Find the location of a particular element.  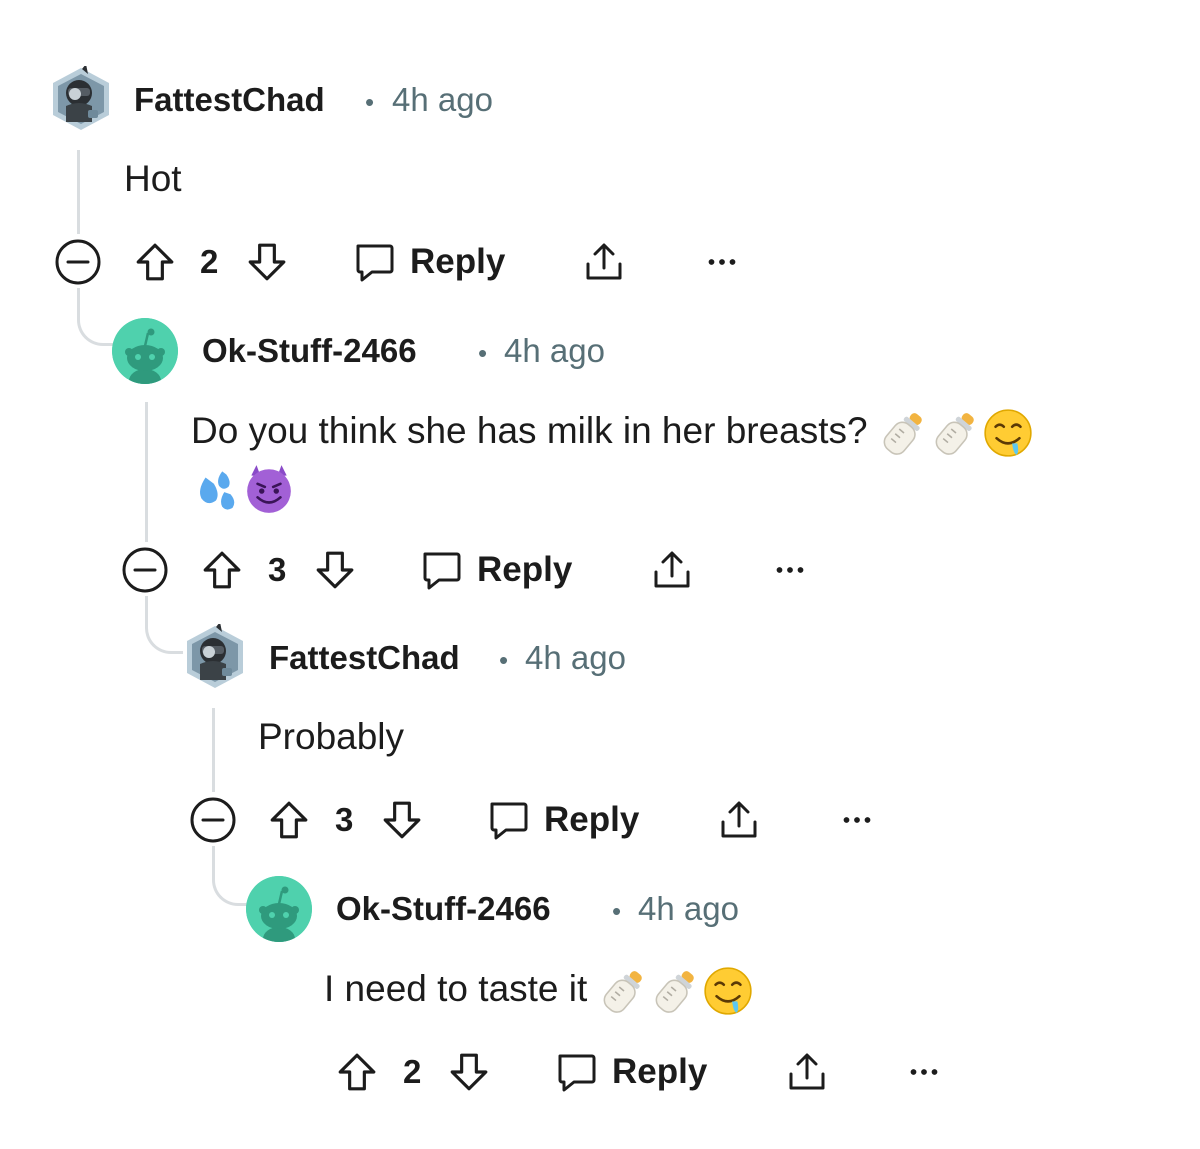

comment-body-text: I need to taste it is located at coordinates (456, 988).